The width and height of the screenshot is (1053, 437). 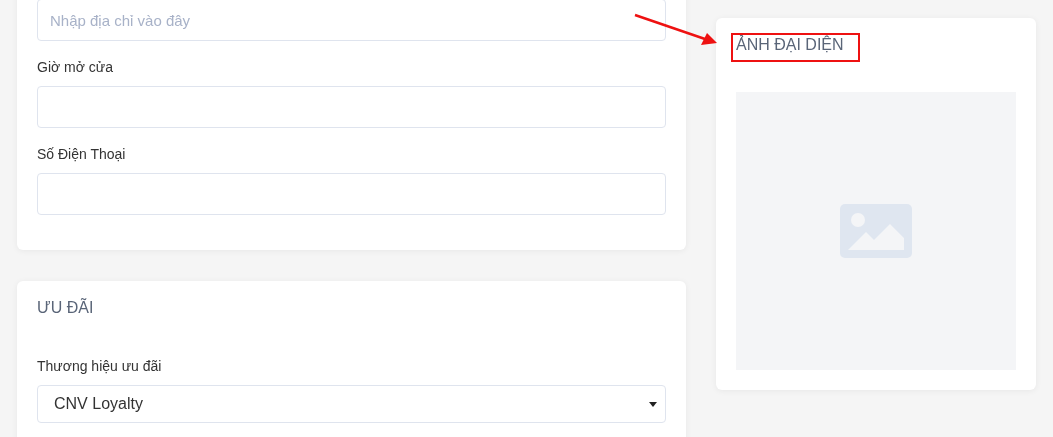 What do you see at coordinates (351, 404) in the screenshot?
I see `brand-select: CNV Loyalty` at bounding box center [351, 404].